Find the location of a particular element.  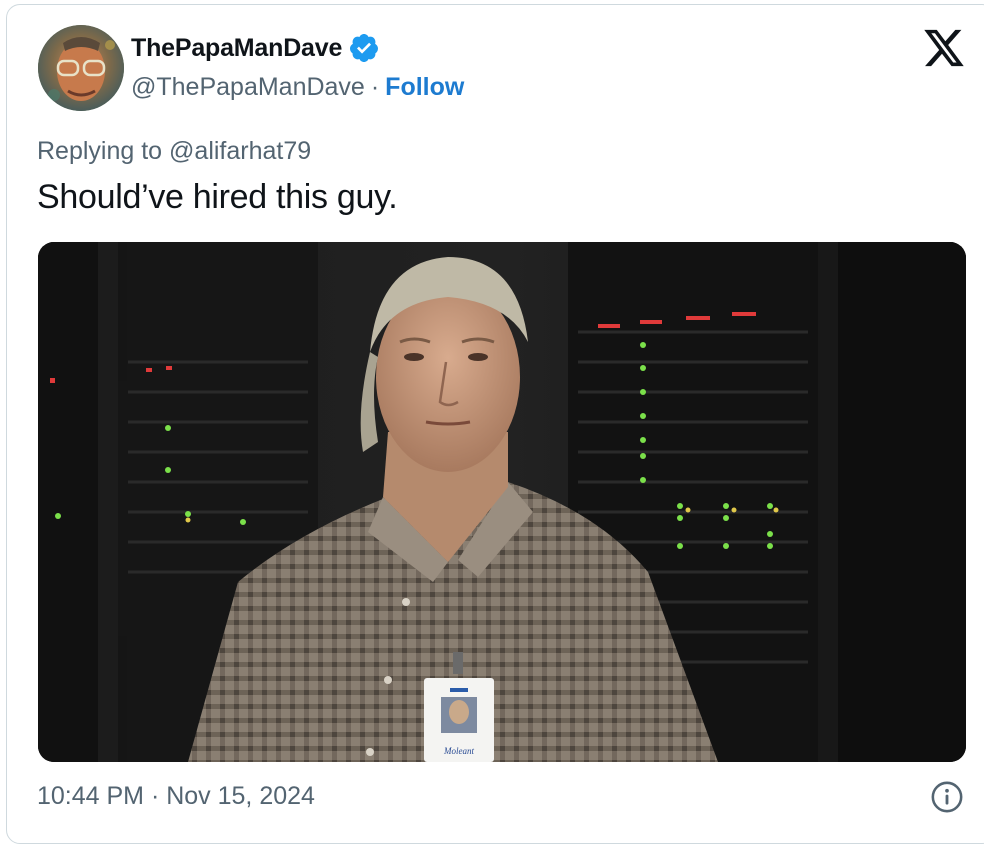

replying-prefix: Replying to is located at coordinates (103, 151).